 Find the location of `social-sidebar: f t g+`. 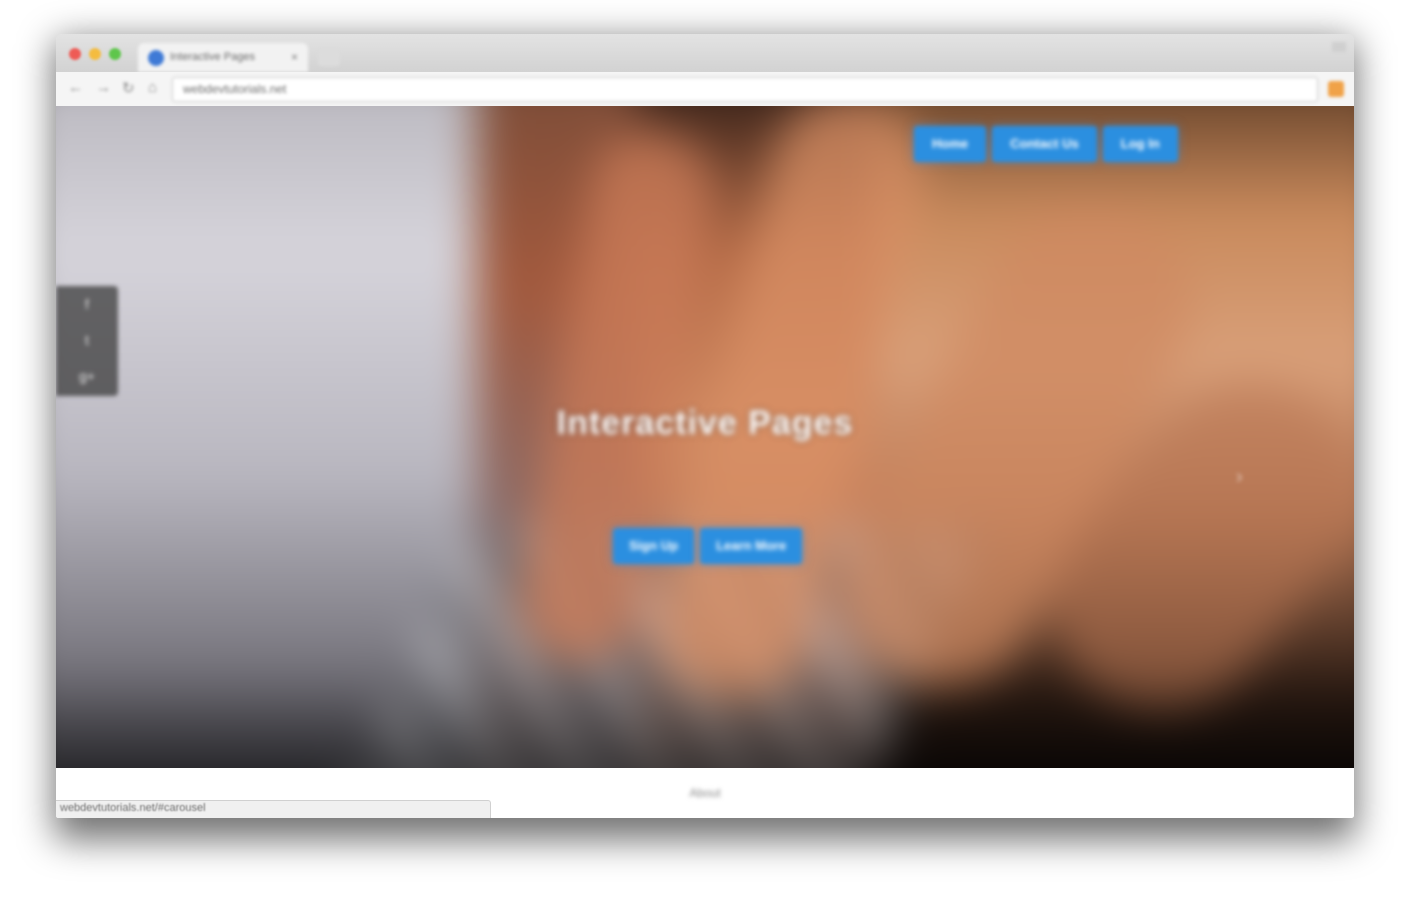

social-sidebar: f t g+ is located at coordinates (87, 341).